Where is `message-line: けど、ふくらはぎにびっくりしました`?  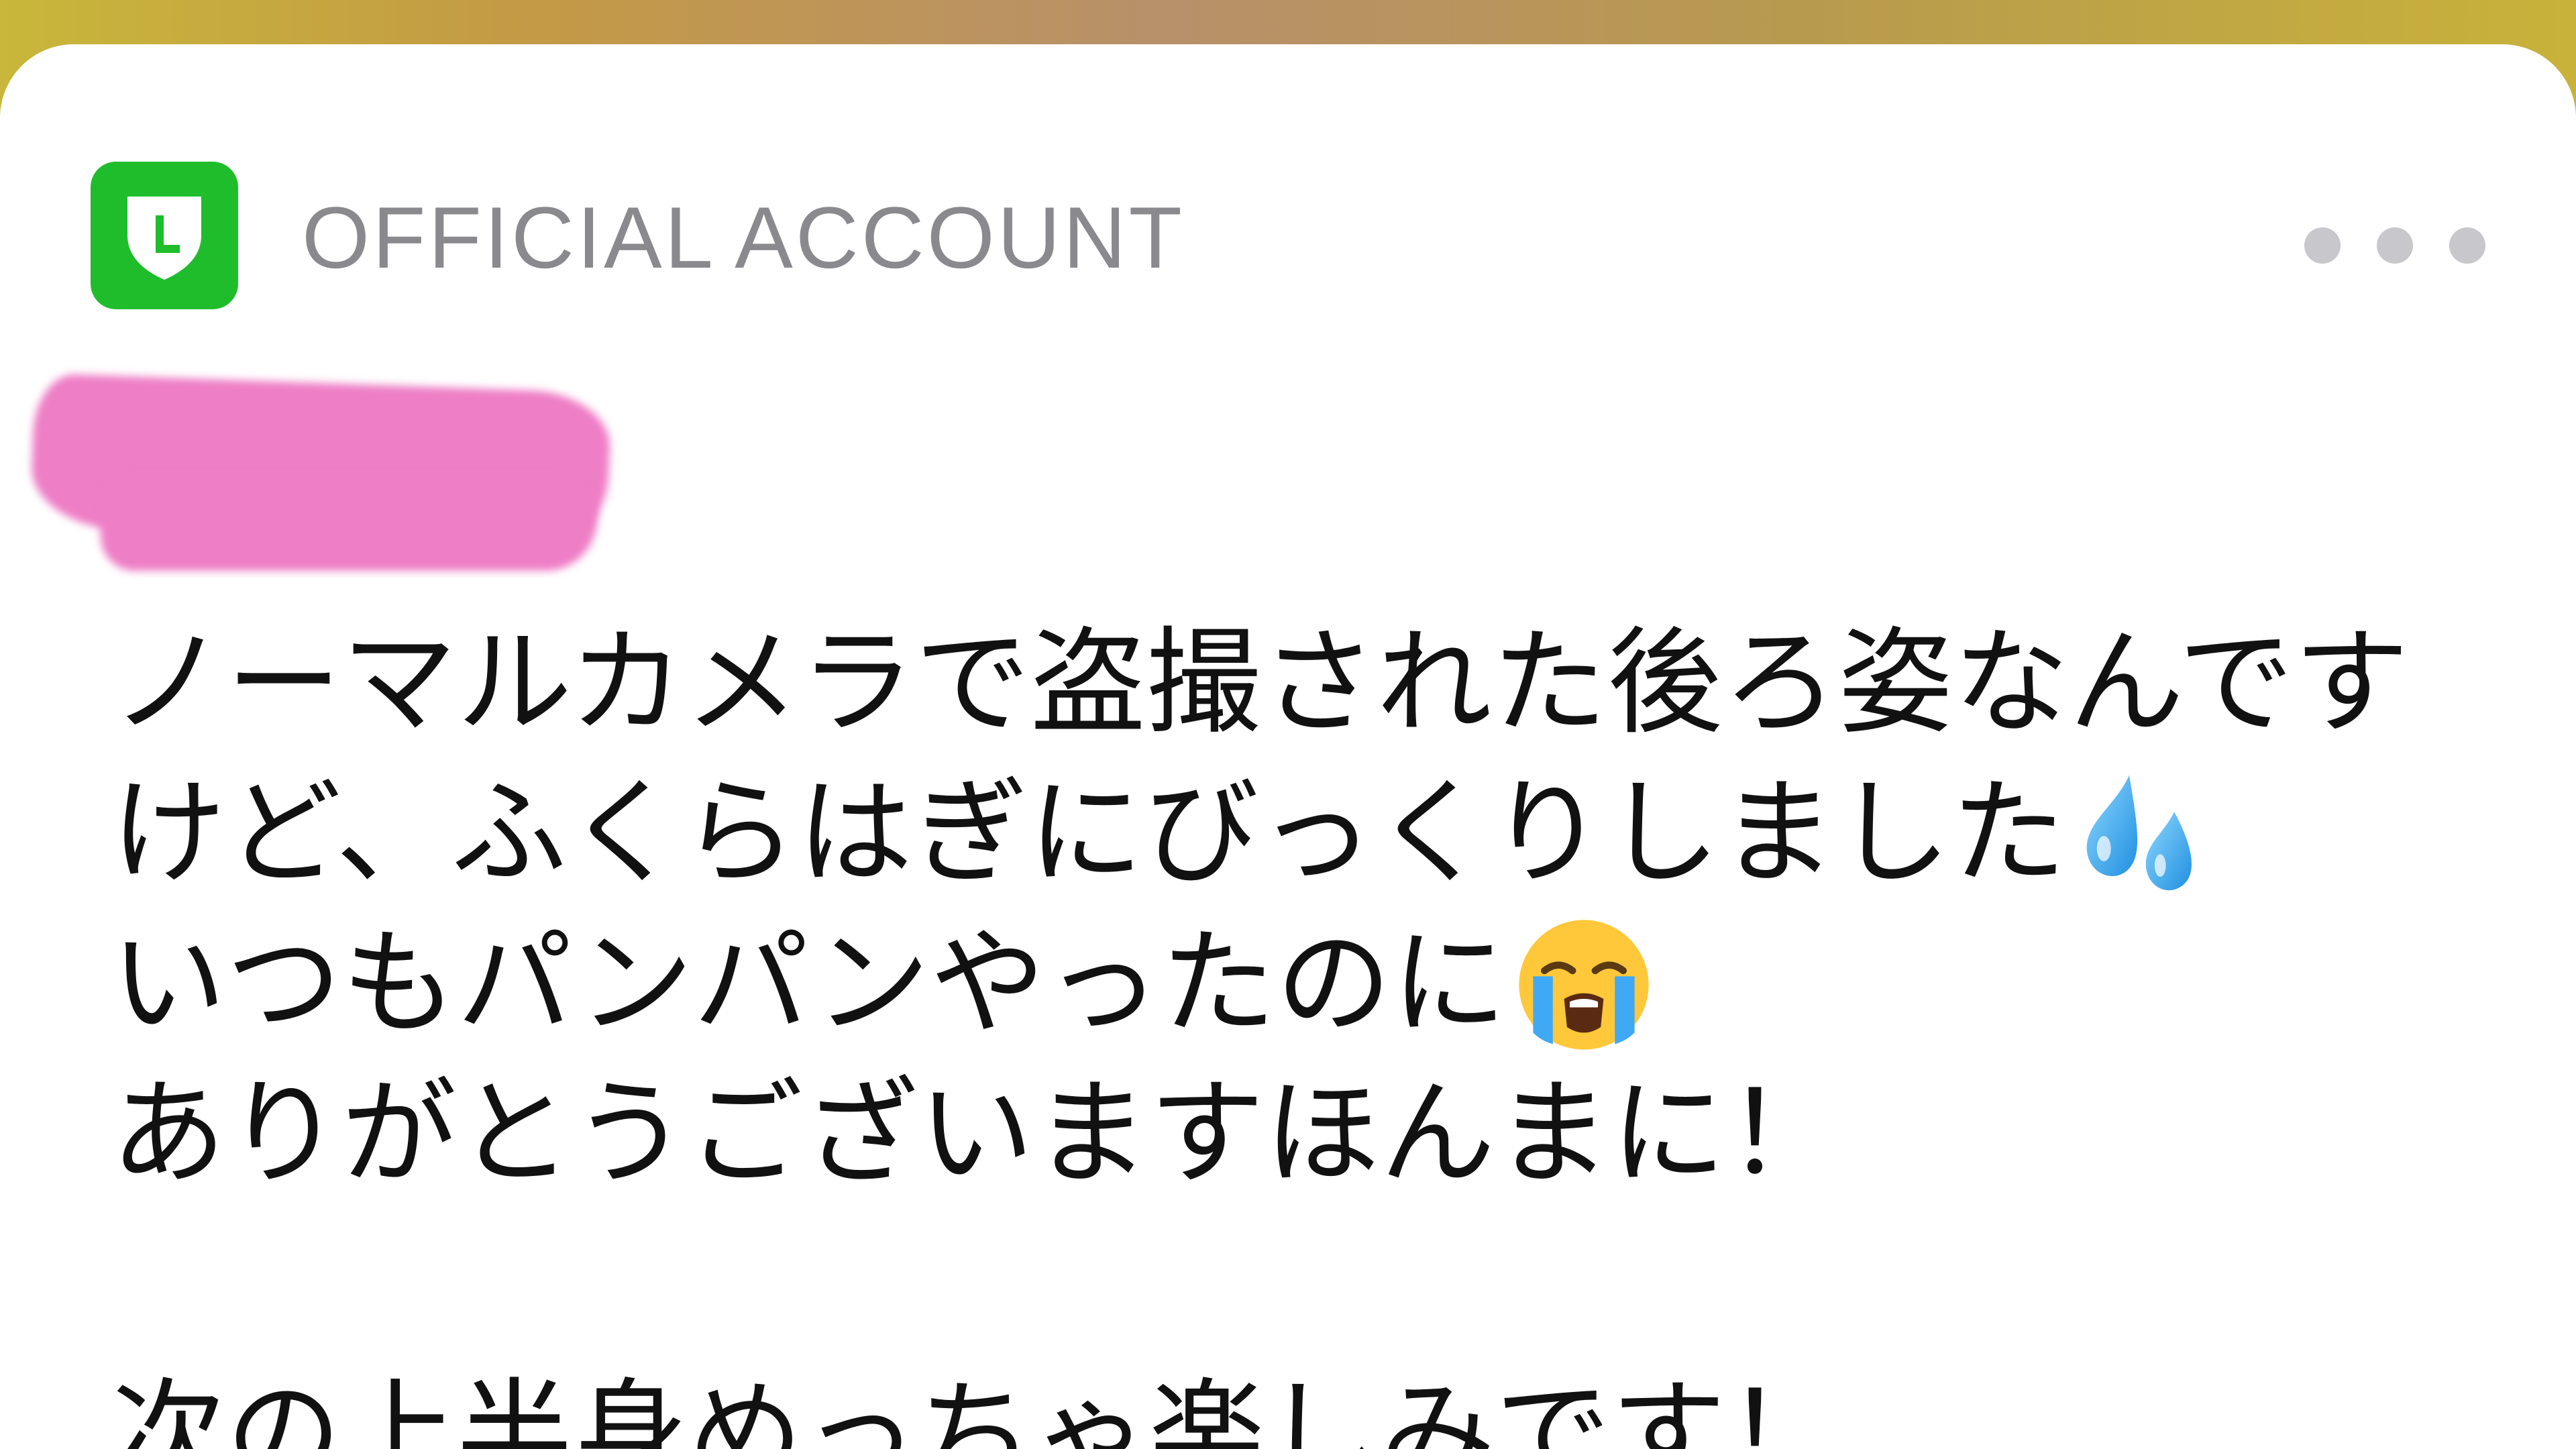 message-line: けど、ふくらはぎにびっくりしました is located at coordinates (1325, 833).